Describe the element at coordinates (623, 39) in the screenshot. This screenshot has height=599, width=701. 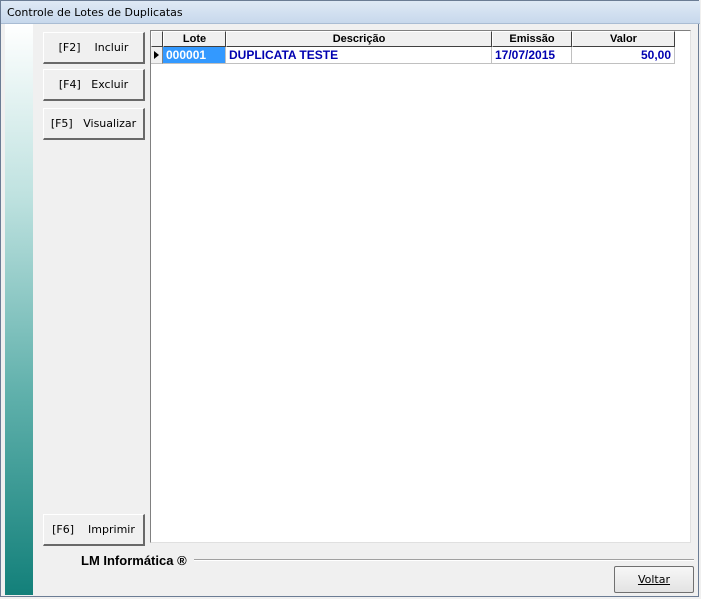
I see `column-header-valor: Valor` at that location.